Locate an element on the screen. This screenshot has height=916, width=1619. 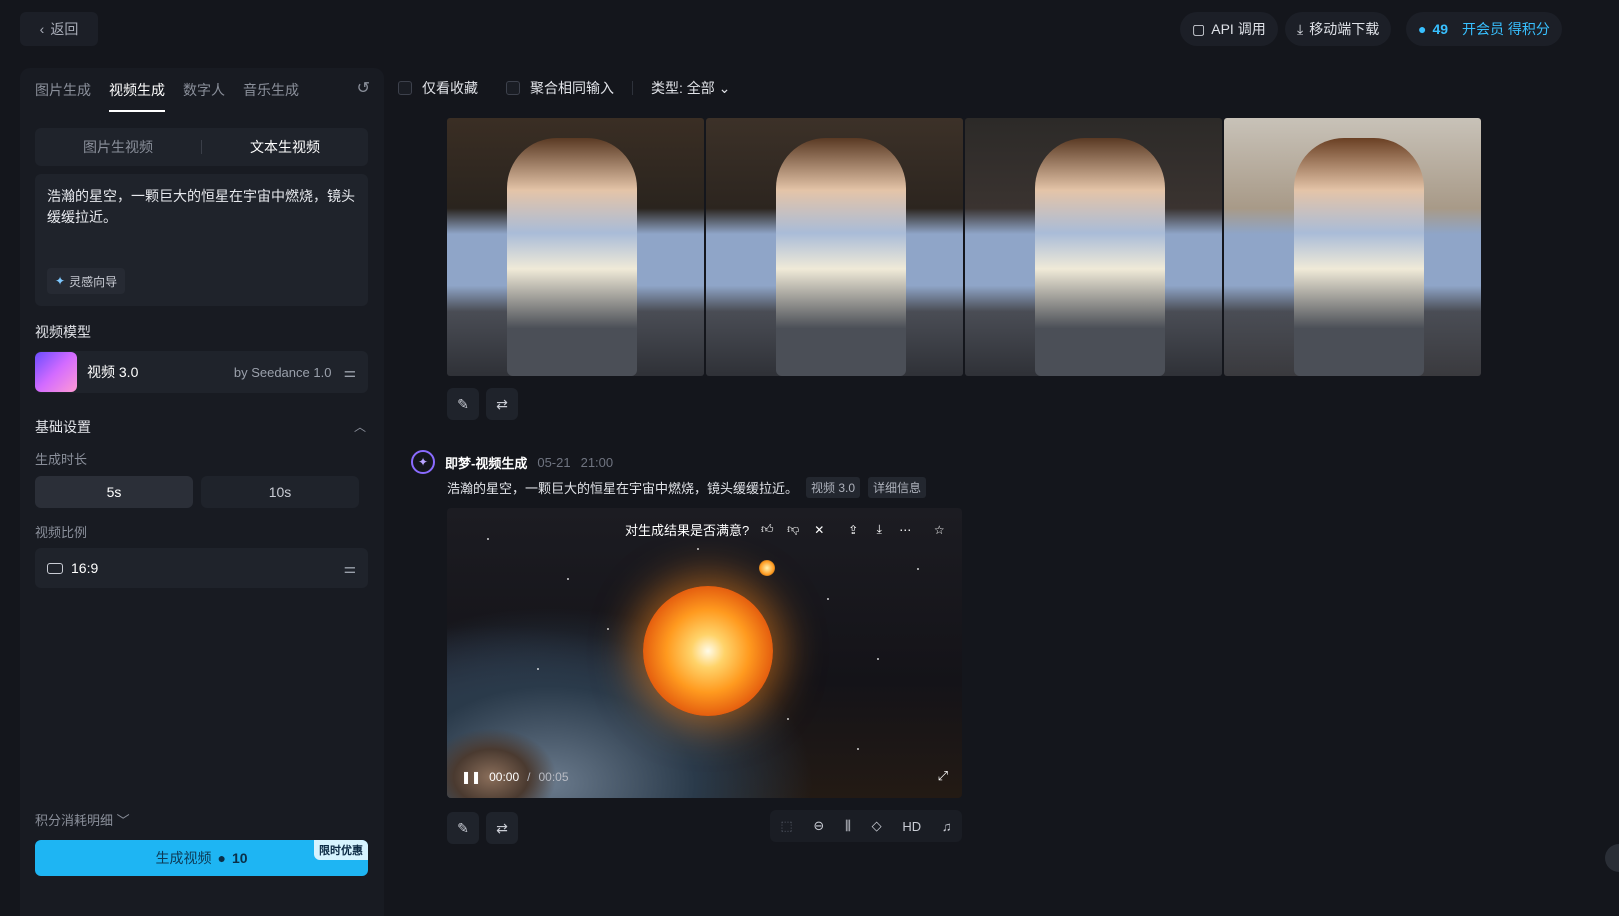
generate-cost: 10 is located at coordinates (239, 858).